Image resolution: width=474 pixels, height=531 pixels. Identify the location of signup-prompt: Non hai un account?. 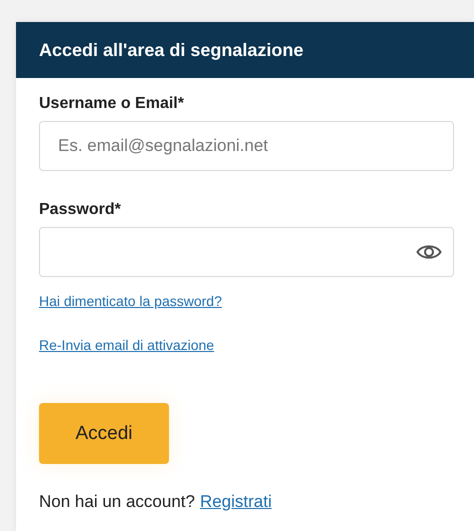
(117, 502).